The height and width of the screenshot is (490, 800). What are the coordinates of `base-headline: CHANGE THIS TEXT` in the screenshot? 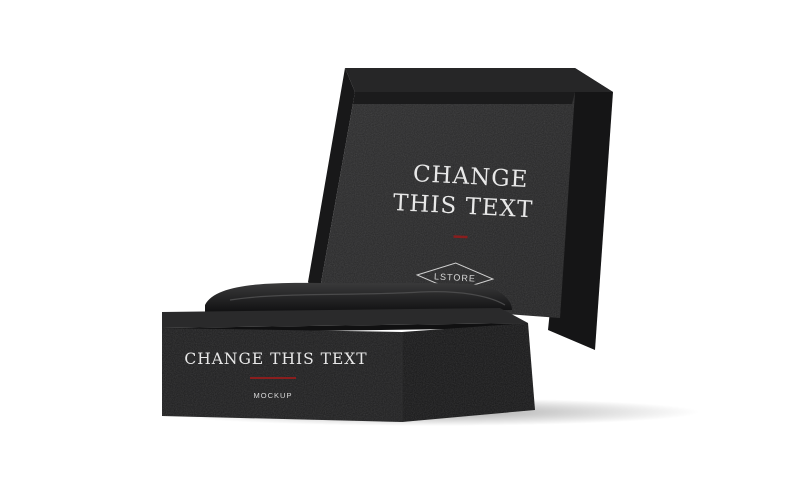 It's located at (275, 359).